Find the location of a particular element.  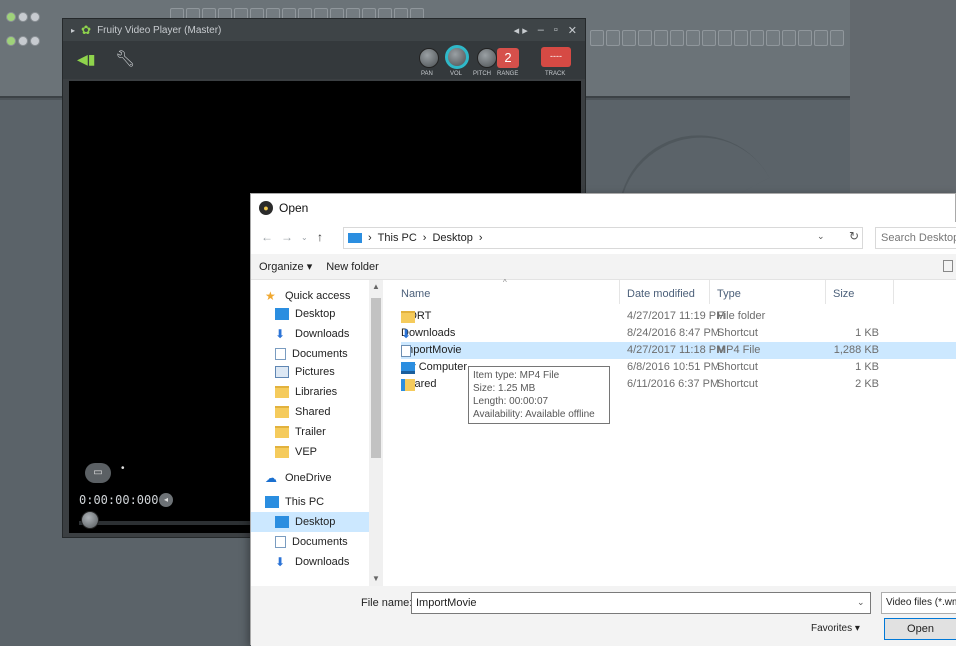

forward-arrow-icon: → is located at coordinates (287, 237).